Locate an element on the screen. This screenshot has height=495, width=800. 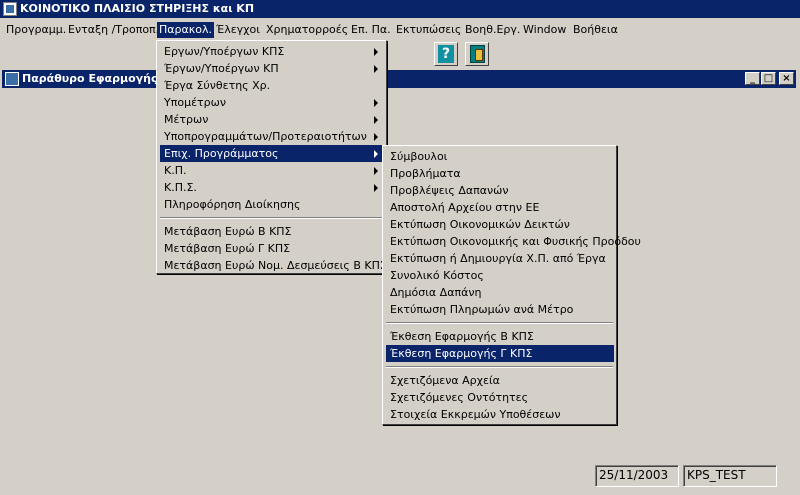
menu-item-label: Επιχ. Προγράμματος is located at coordinates (221, 153).